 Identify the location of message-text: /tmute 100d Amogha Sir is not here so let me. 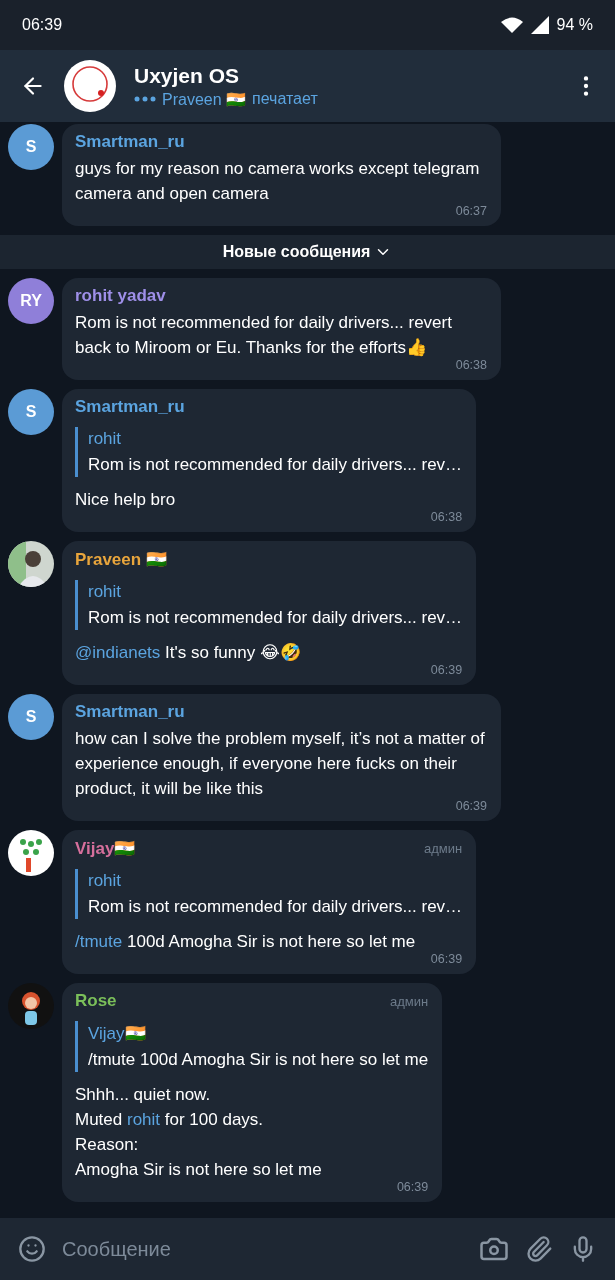
(246, 942).